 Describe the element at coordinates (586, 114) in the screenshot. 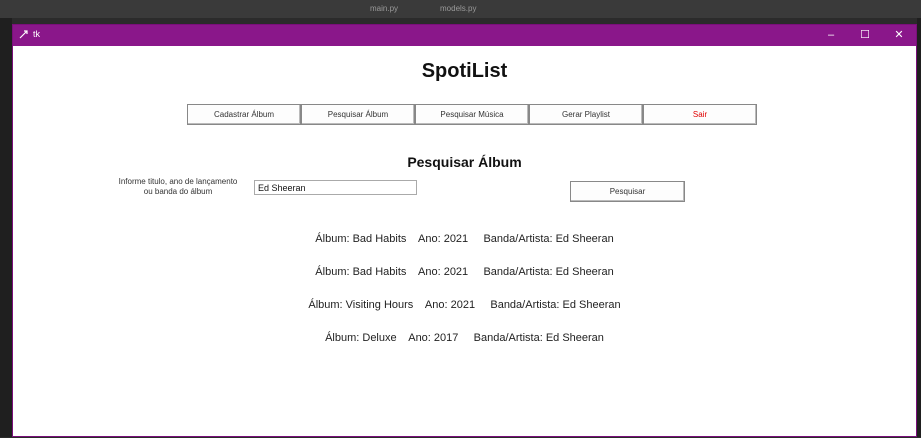

I see `gerar-playlist-button: Gerar Playlist` at that location.